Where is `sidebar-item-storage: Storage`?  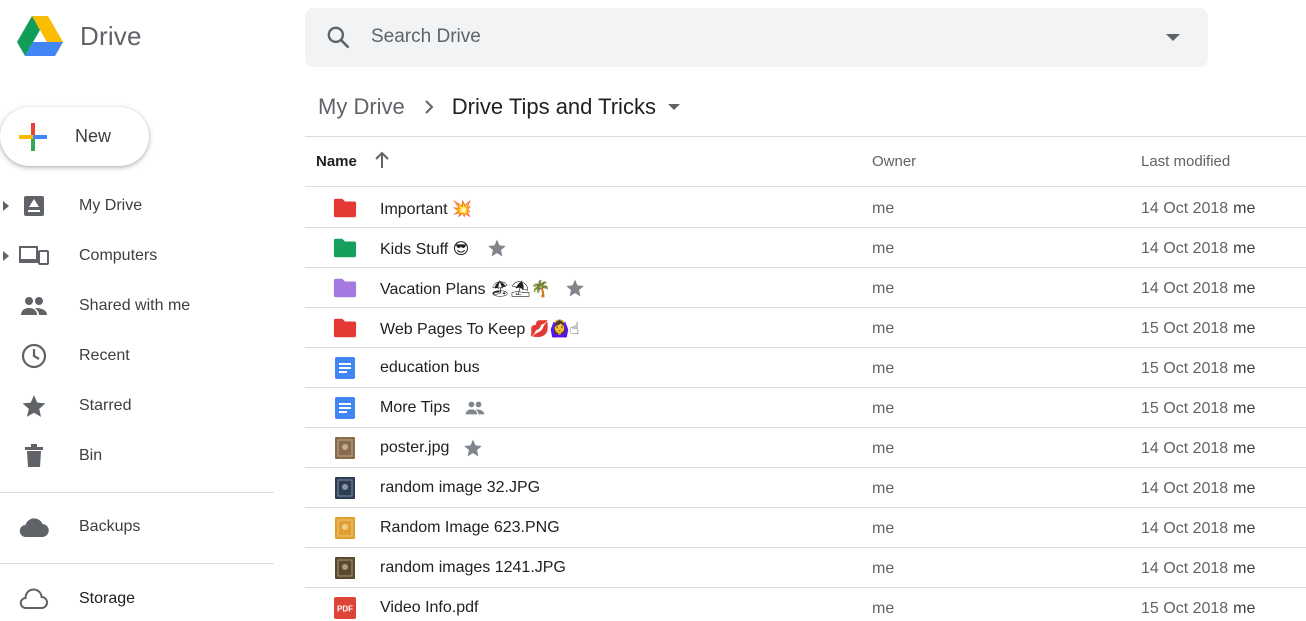
sidebar-item-storage: Storage is located at coordinates (137, 597).